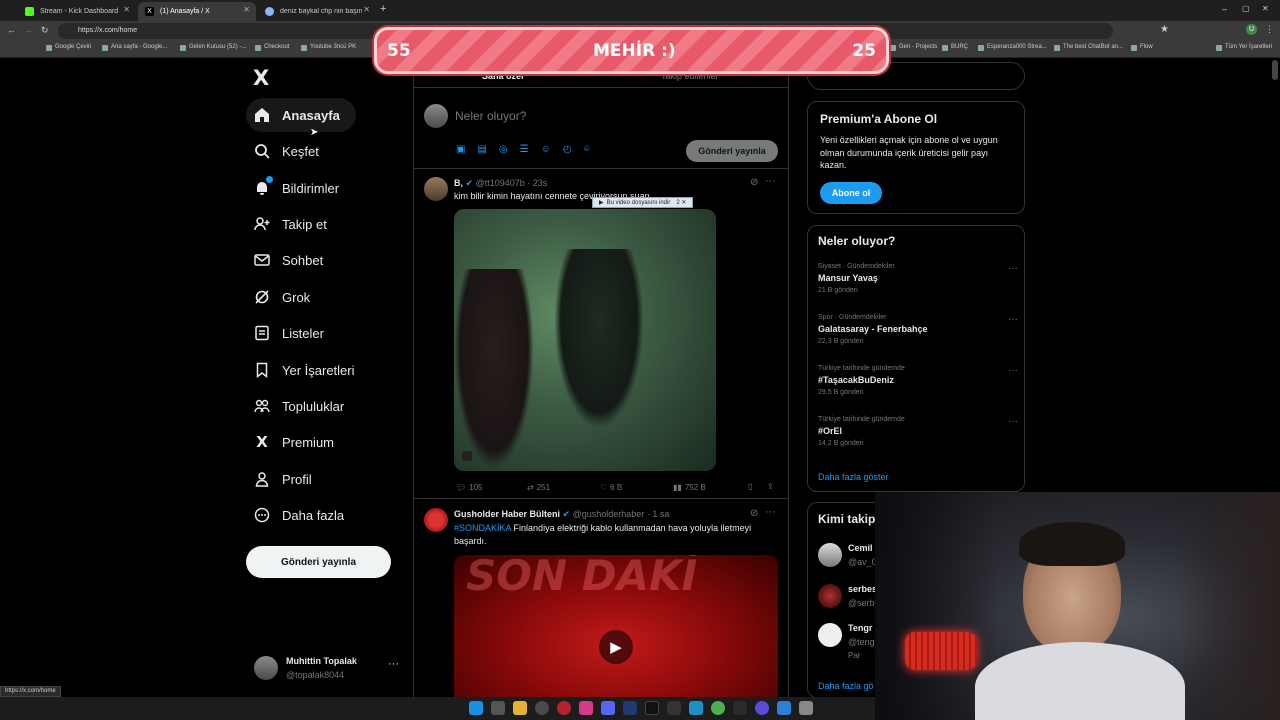 This screenshot has width=1280, height=720. I want to click on composer-input: Neler oluyor?, so click(490, 116).